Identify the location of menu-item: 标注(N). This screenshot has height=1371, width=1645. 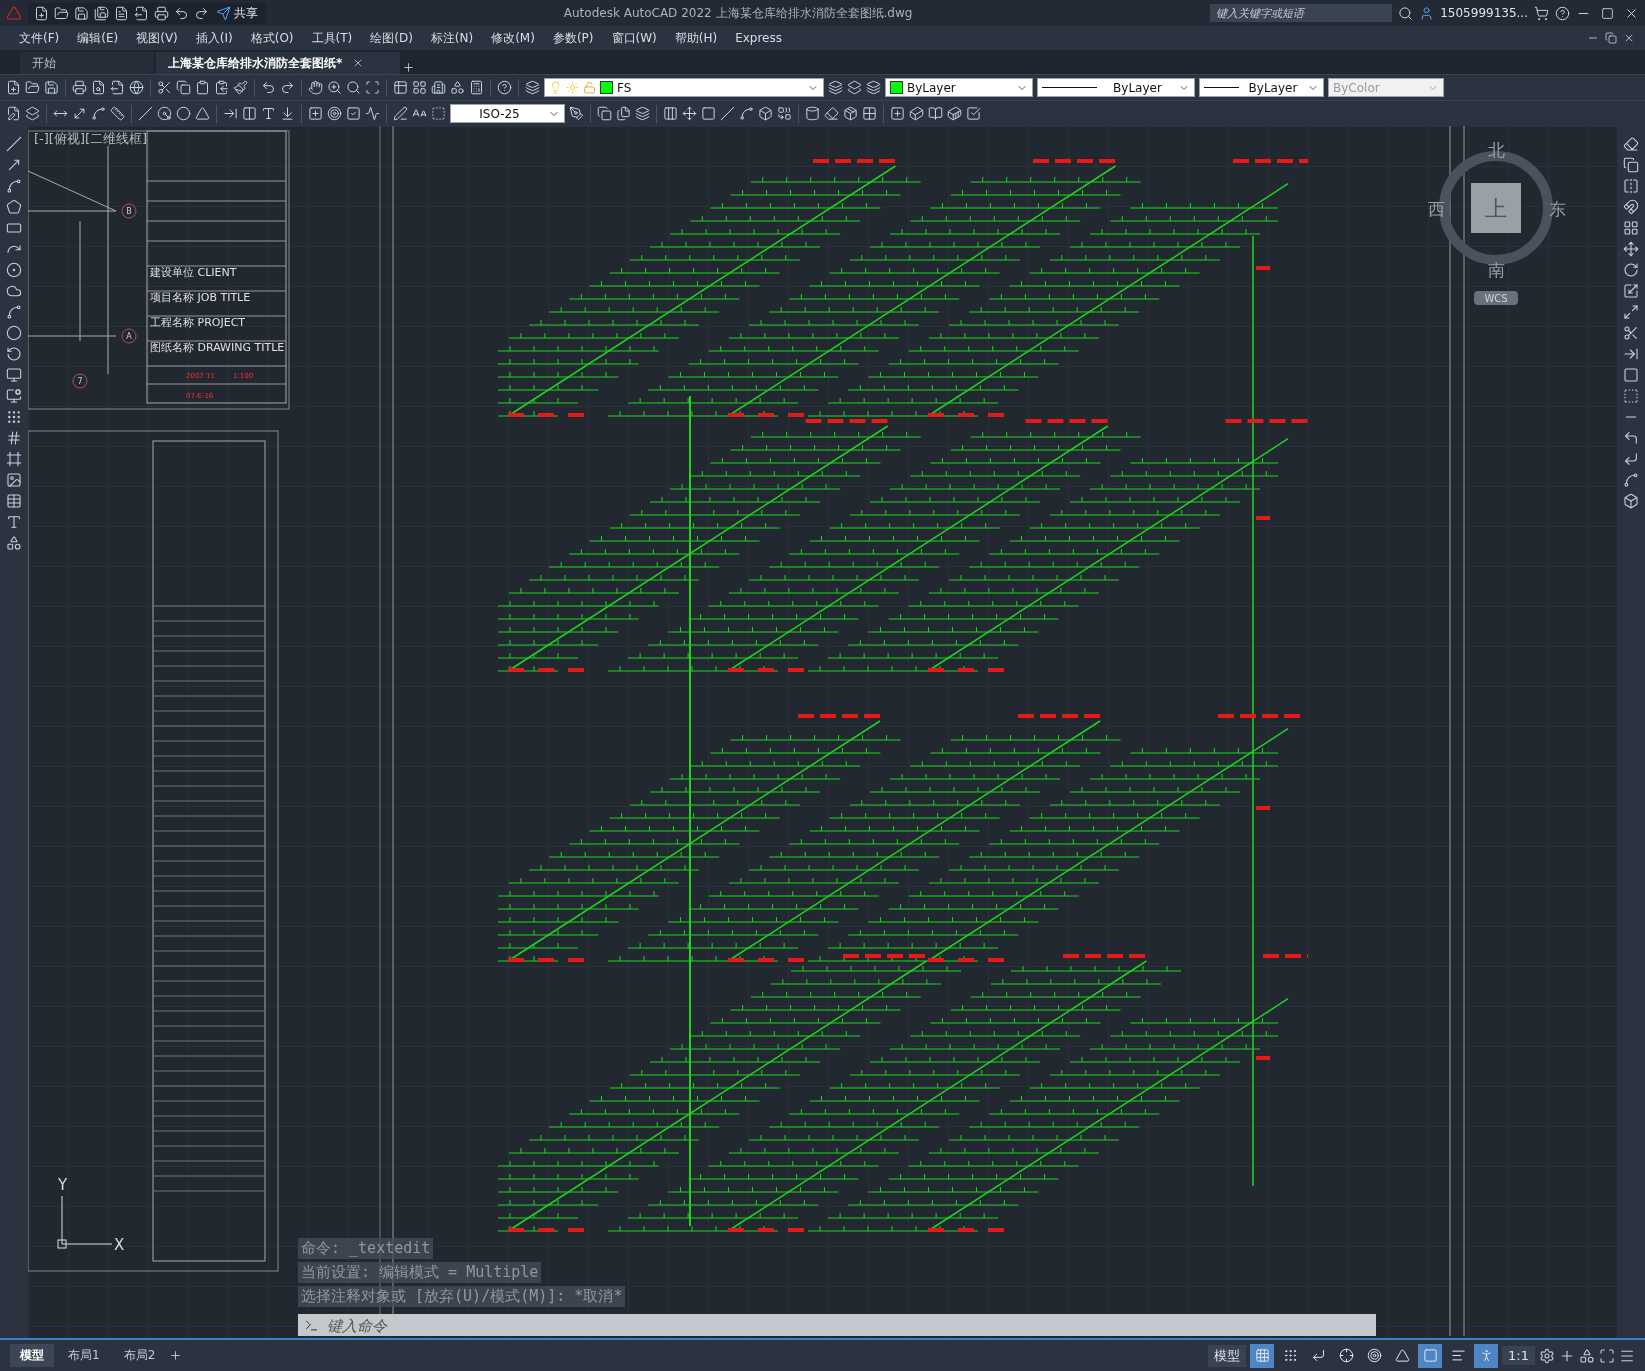
(452, 38).